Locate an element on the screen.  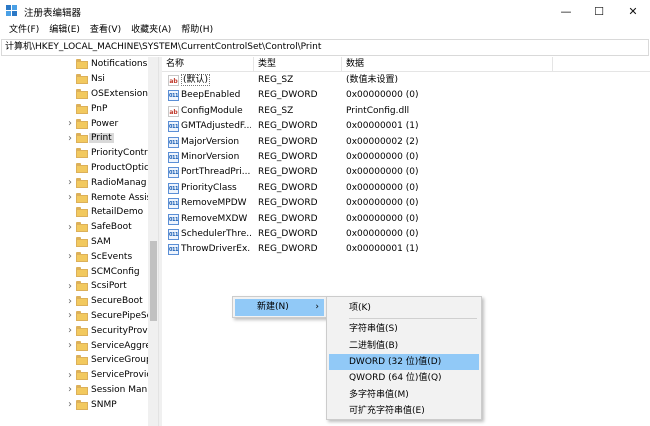
title-bar: 注册表编辑器 — ☐ ✕ is located at coordinates (325, 11).